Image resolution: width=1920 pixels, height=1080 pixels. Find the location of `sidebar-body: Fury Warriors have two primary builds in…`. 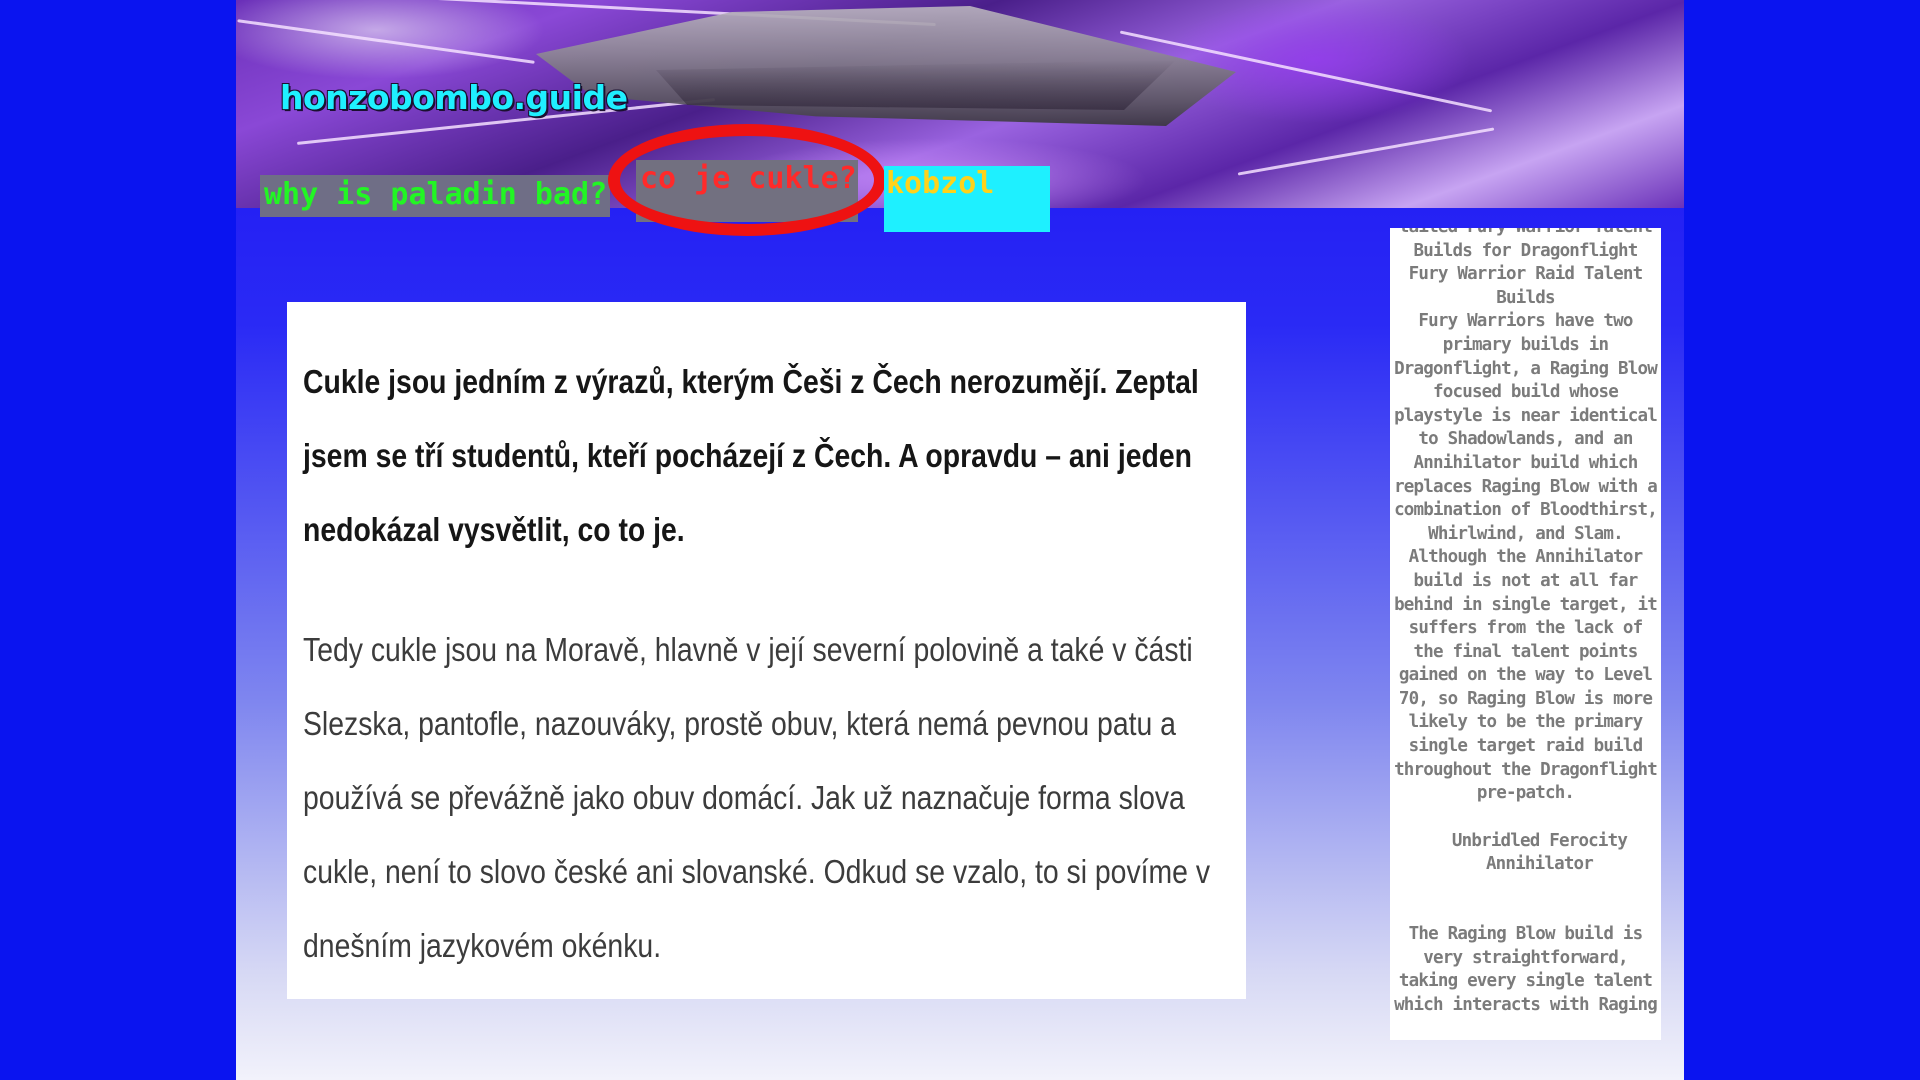

sidebar-body: Fury Warriors have two primary builds in… is located at coordinates (1526, 557).